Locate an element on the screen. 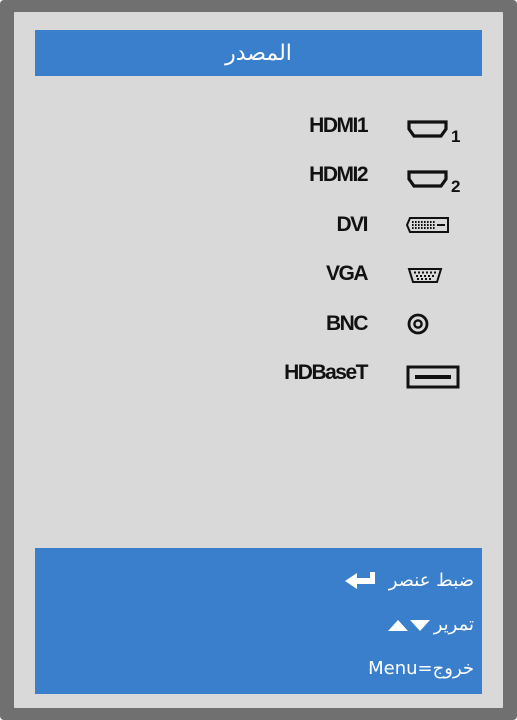 The height and width of the screenshot is (720, 517). source-item-dvi: DVI is located at coordinates (258, 233).